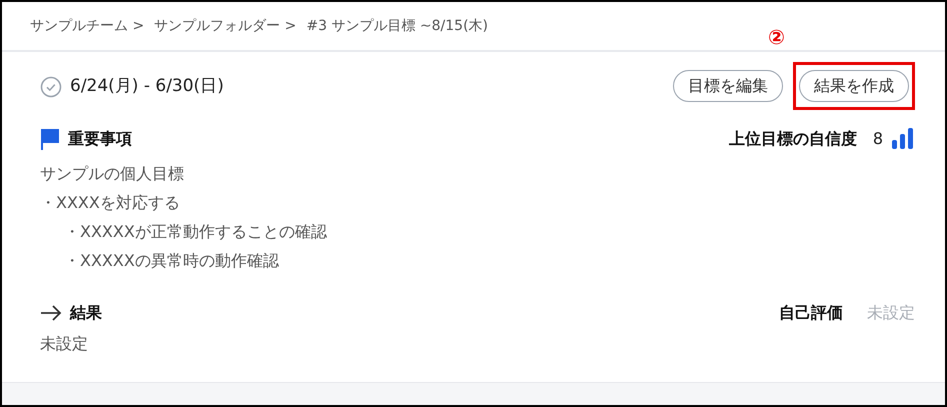  Describe the element at coordinates (397, 26) in the screenshot. I see `breadcrumb-link: #3 サンプル目標 ~8/15(木)` at that location.